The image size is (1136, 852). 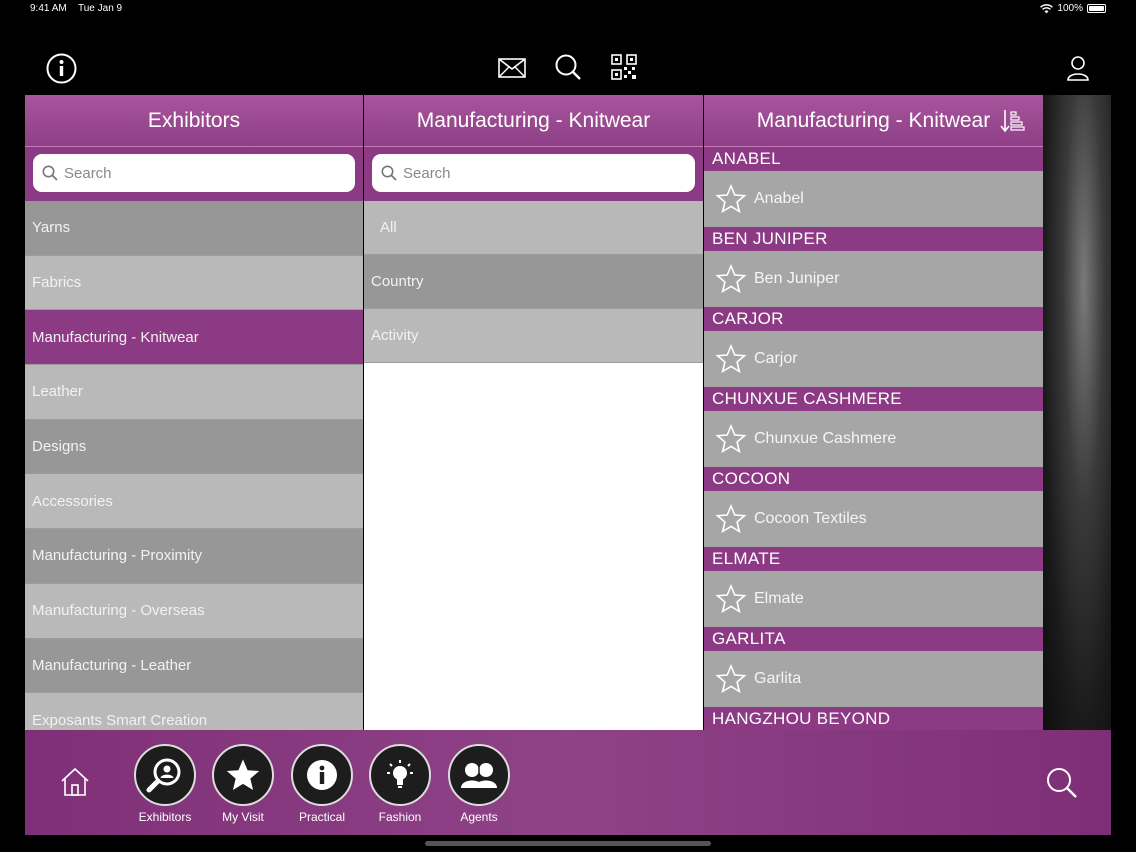 What do you see at coordinates (57, 392) in the screenshot?
I see `category-label: Leather` at bounding box center [57, 392].